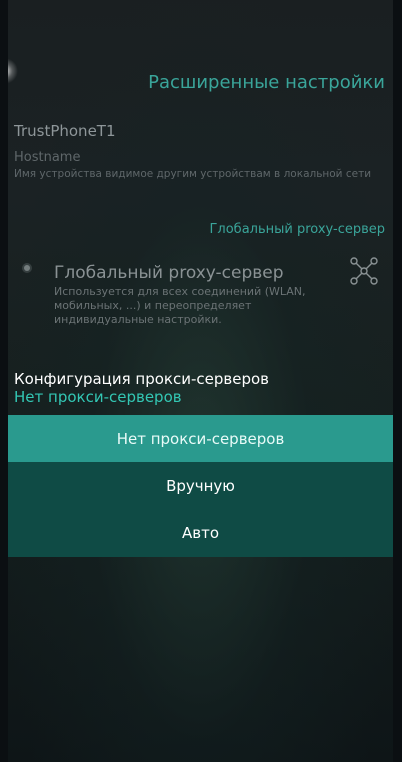 This screenshot has height=762, width=402. I want to click on menu-option-manual: Вручную, so click(200, 485).